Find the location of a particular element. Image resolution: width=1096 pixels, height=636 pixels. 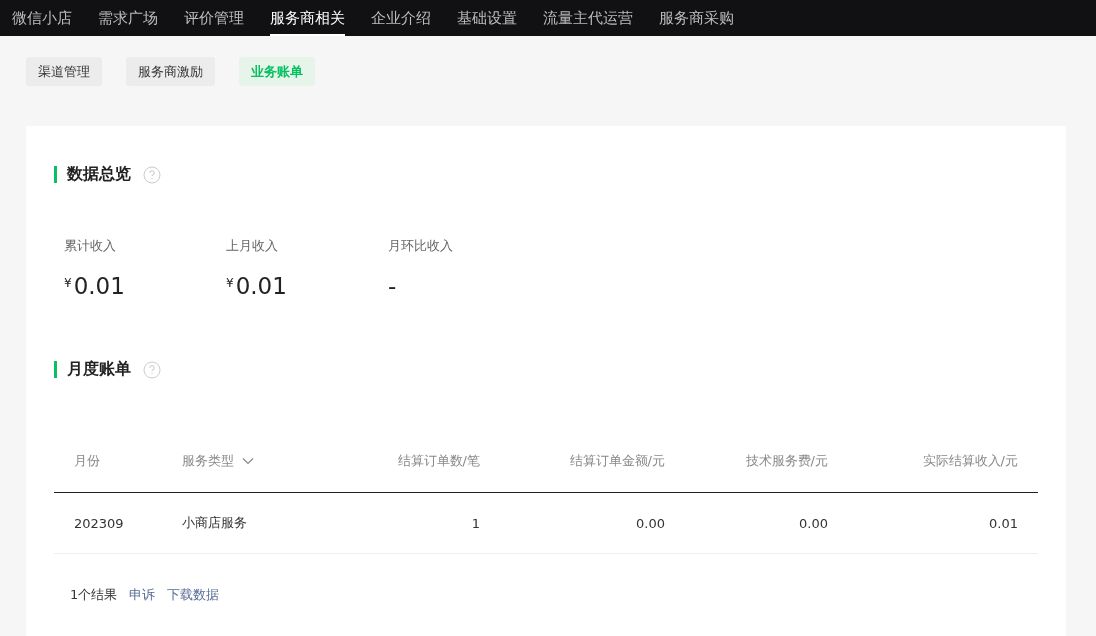

section-title: 数据总览 is located at coordinates (99, 174).